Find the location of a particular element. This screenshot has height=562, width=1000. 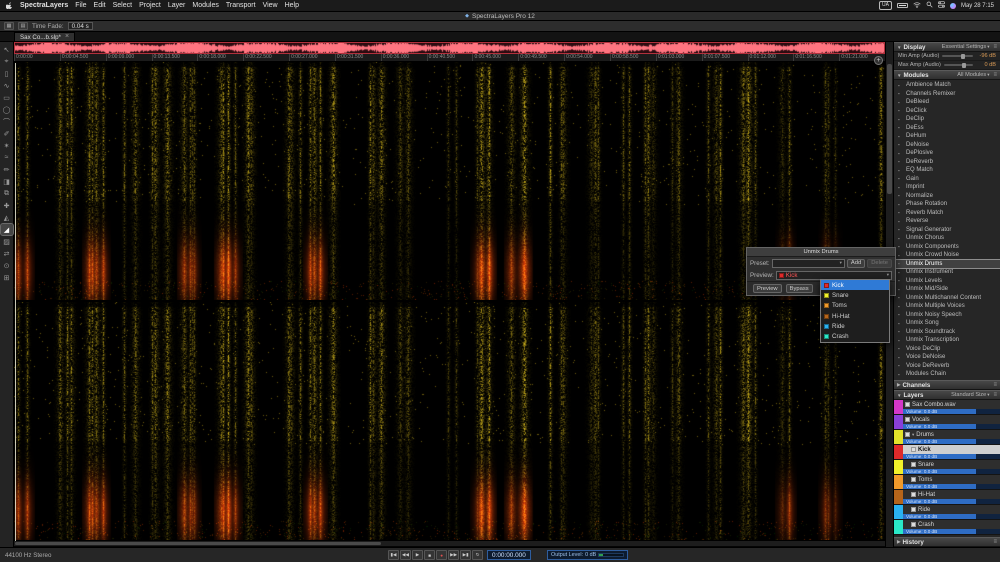

erase-tool: ◨ is located at coordinates (7, 181).